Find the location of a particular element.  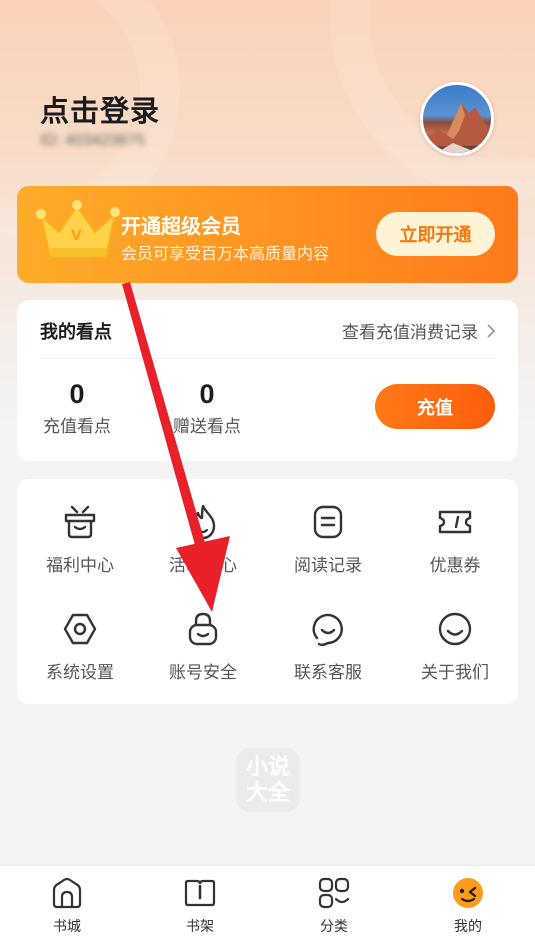

recharge-records-link: 查看充值消费记录 is located at coordinates (419, 330).